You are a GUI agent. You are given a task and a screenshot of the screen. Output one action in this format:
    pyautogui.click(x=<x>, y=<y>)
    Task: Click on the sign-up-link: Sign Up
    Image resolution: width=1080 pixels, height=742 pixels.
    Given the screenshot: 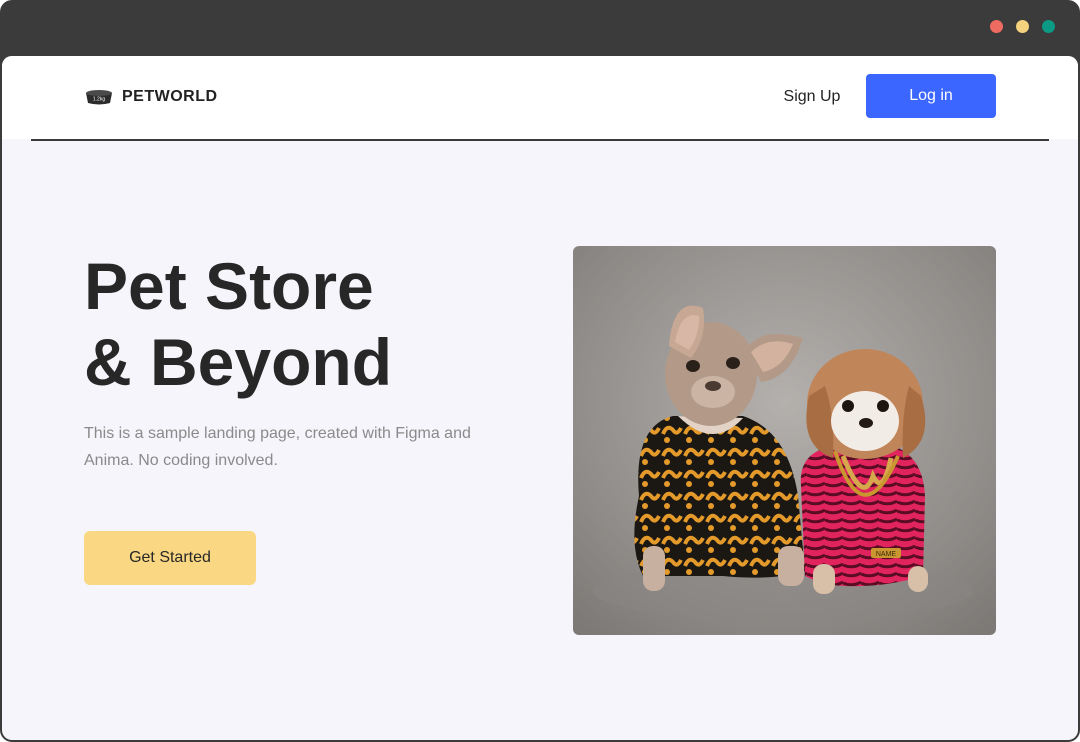 What is the action you would take?
    pyautogui.click(x=812, y=97)
    